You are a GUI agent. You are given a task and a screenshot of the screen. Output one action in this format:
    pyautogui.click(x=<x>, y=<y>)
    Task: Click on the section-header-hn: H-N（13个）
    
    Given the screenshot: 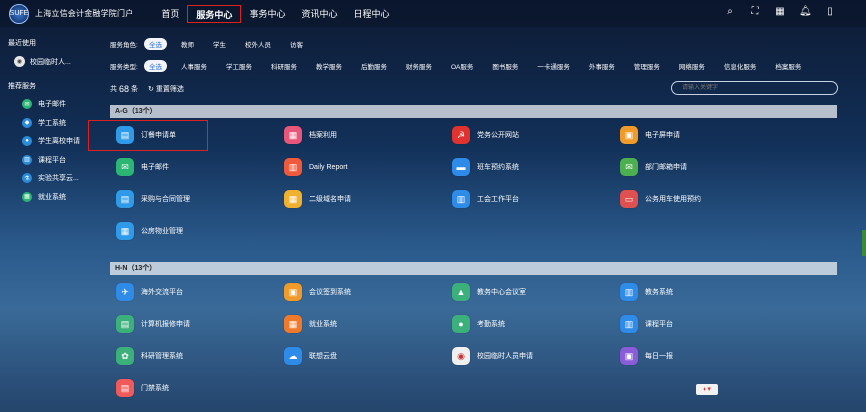 What is the action you would take?
    pyautogui.click(x=473, y=268)
    